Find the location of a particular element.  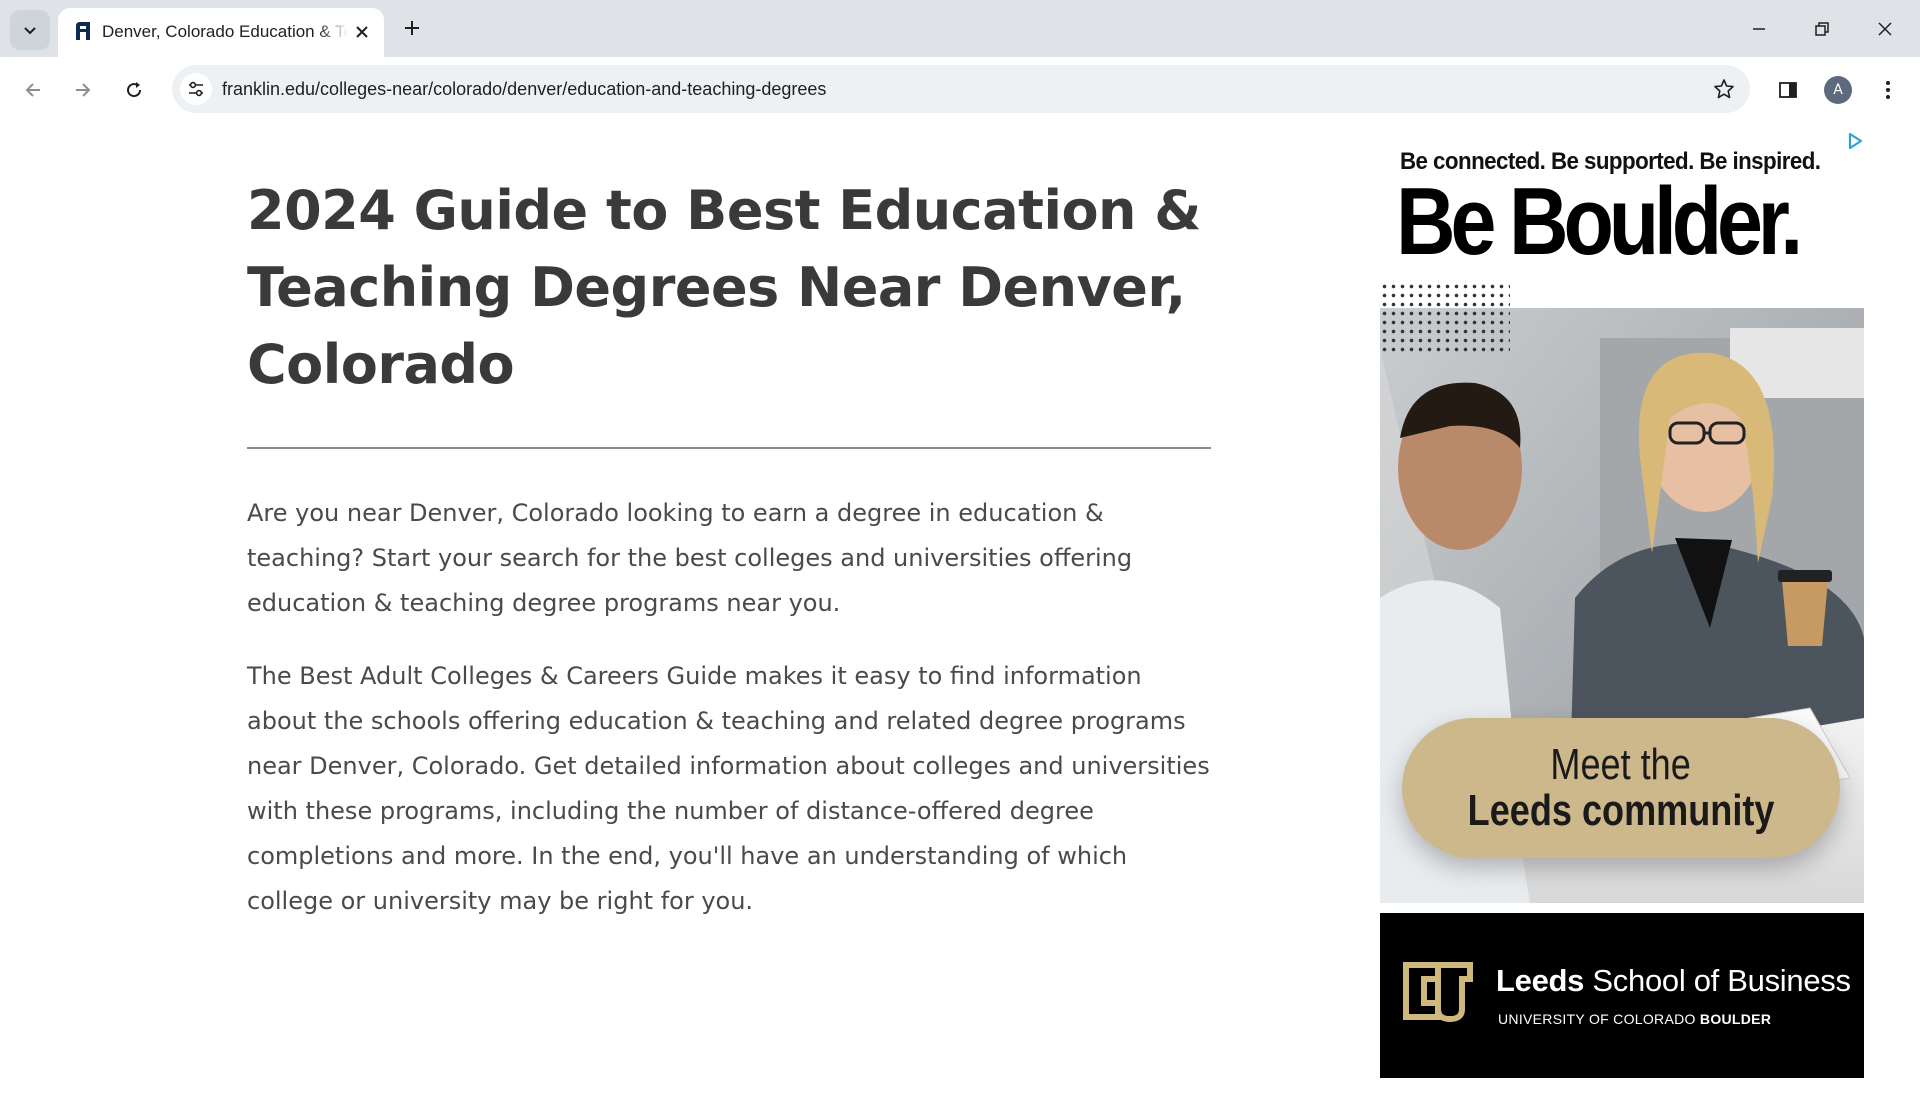

reload-icon is located at coordinates (134, 90).